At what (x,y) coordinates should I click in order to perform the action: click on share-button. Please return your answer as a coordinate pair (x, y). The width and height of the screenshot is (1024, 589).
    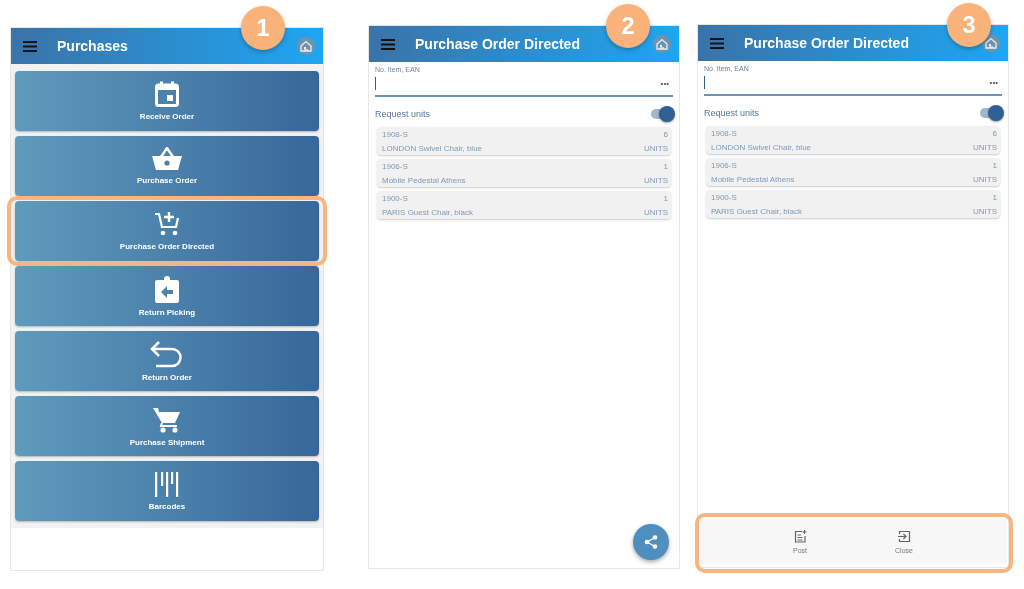
    Looking at the image, I should click on (651, 542).